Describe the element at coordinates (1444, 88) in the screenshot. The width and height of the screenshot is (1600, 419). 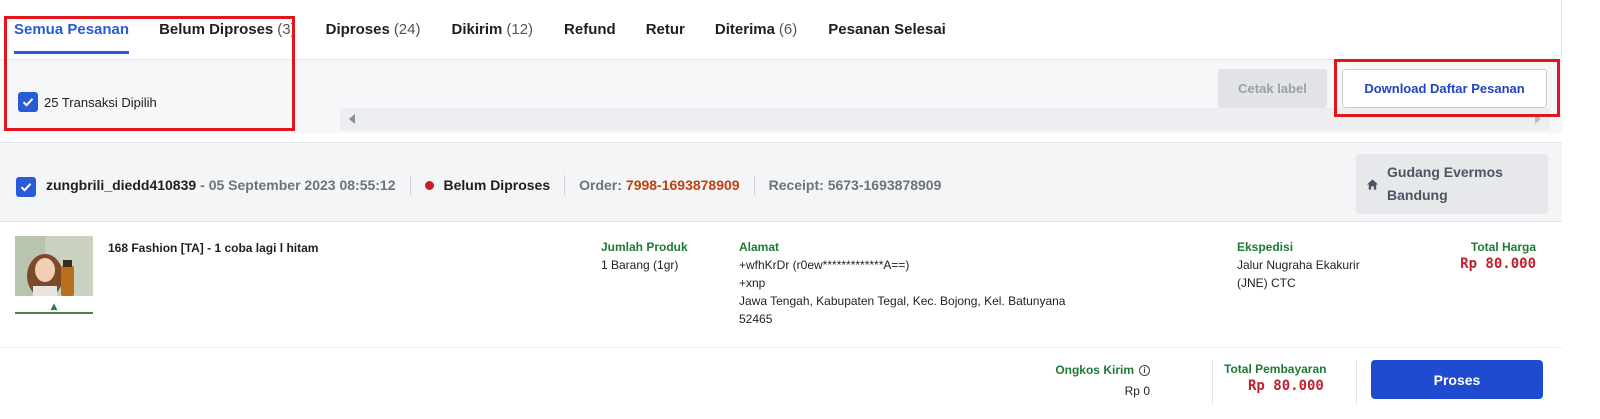
I see `download-orders-button: Download Daftar Pesanan` at that location.